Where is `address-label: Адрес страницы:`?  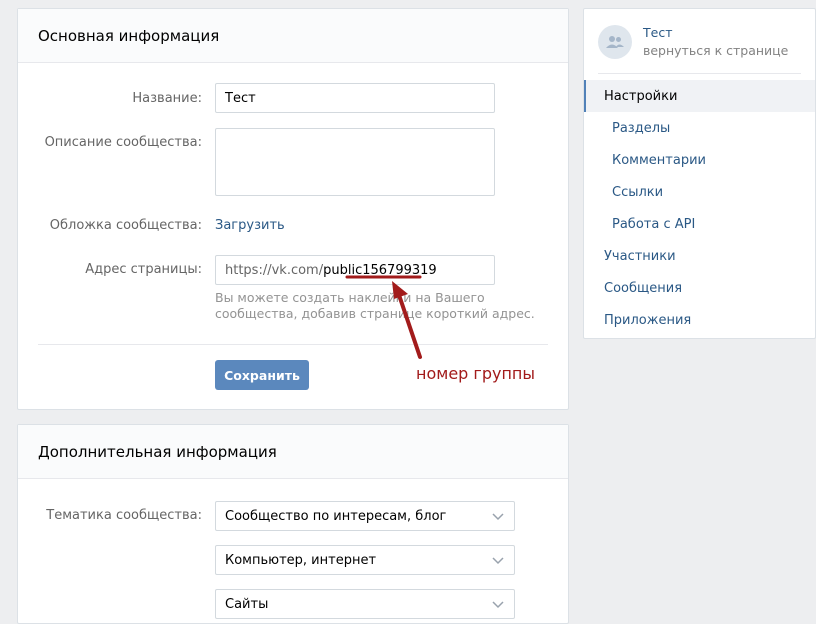
address-label: Адрес страницы: is located at coordinates (143, 269).